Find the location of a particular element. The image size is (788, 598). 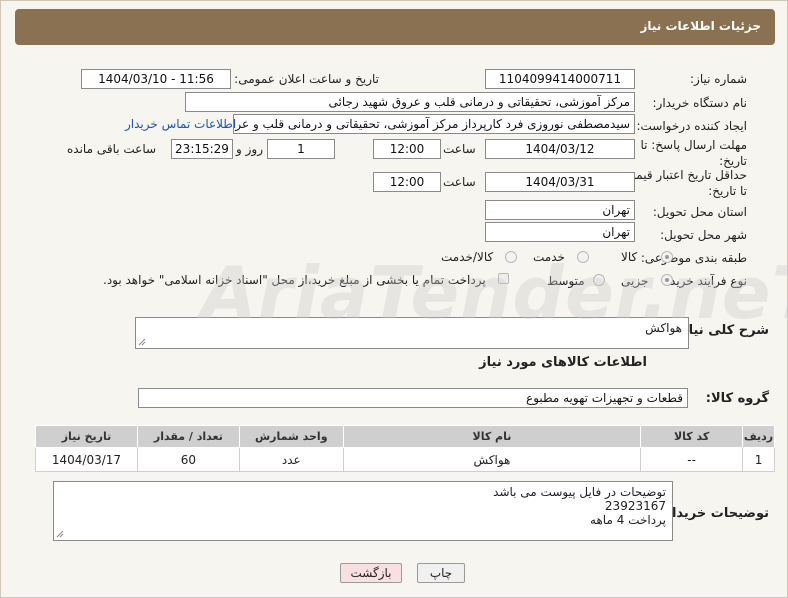

page-header: جزئیات اطلاعات نیاز is located at coordinates (395, 27).